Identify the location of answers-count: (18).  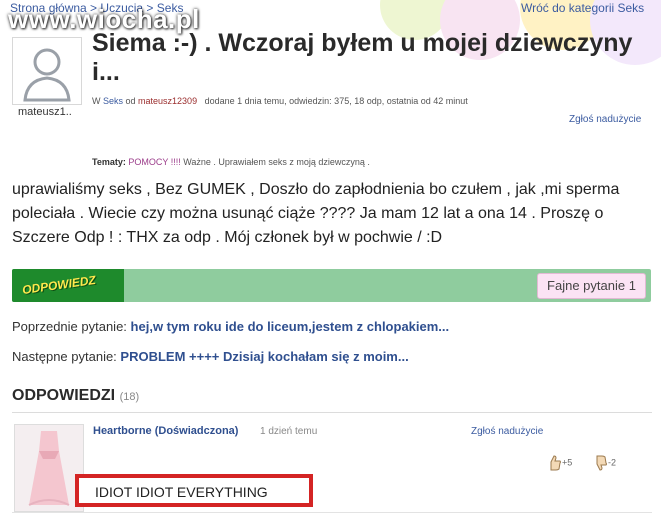
(129, 397).